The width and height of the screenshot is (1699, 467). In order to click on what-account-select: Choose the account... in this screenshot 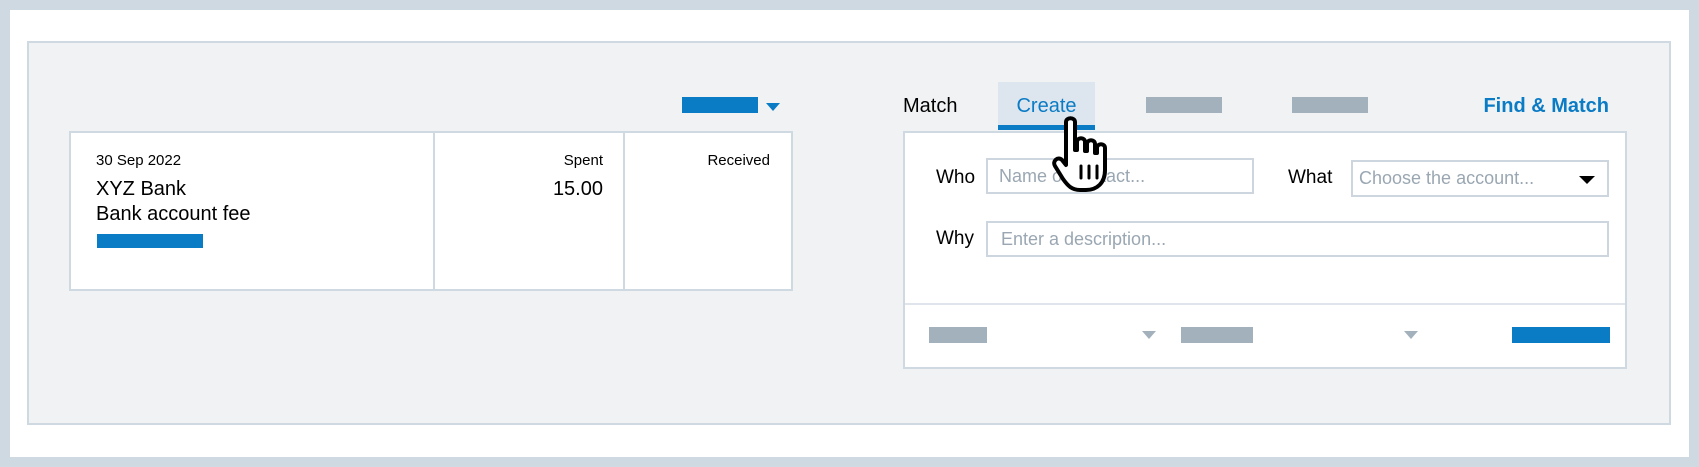, I will do `click(1480, 178)`.